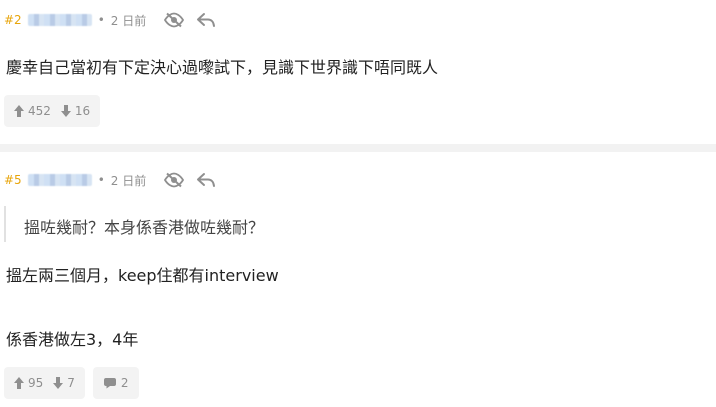  What do you see at coordinates (325, 224) in the screenshot?
I see `quoted-reply: 搵咗幾耐？本身係香港做咗幾耐？` at bounding box center [325, 224].